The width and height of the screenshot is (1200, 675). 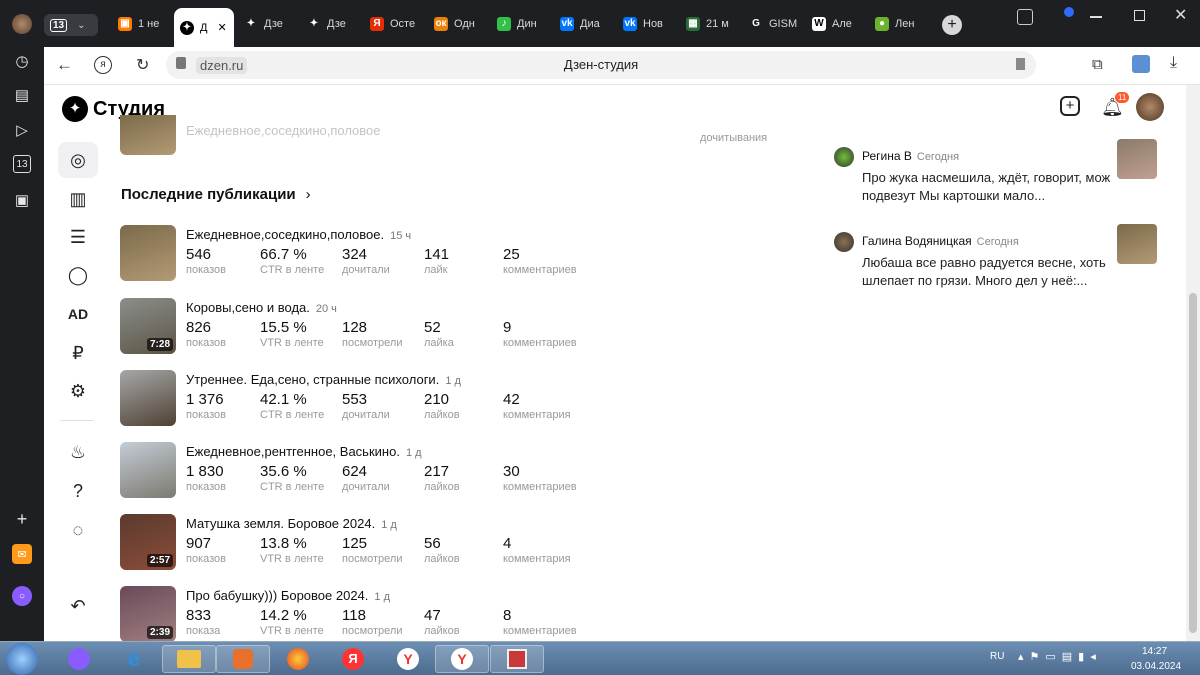 I want to click on page-scrollbar, so click(x=1193, y=363).